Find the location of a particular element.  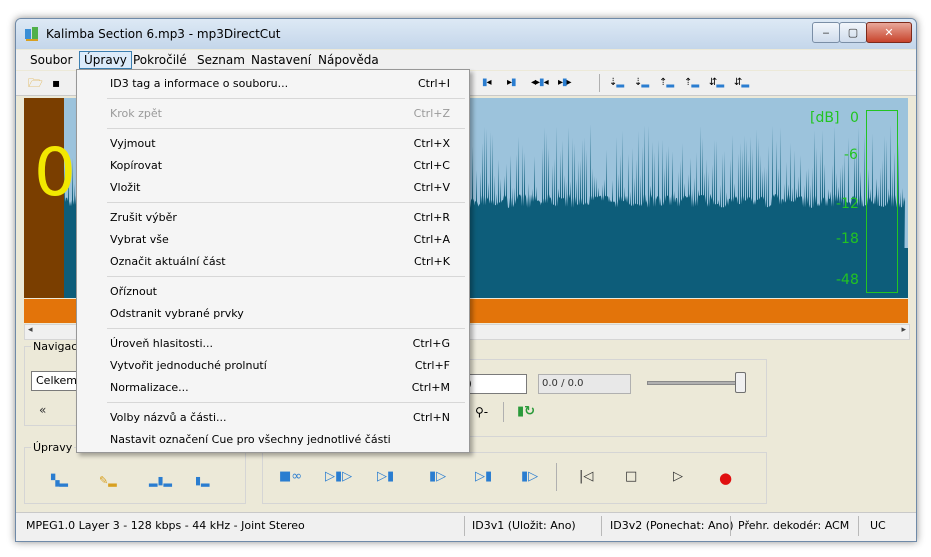

menu-item-cut: Vyjmout Ctrl+X is located at coordinates (273, 144).